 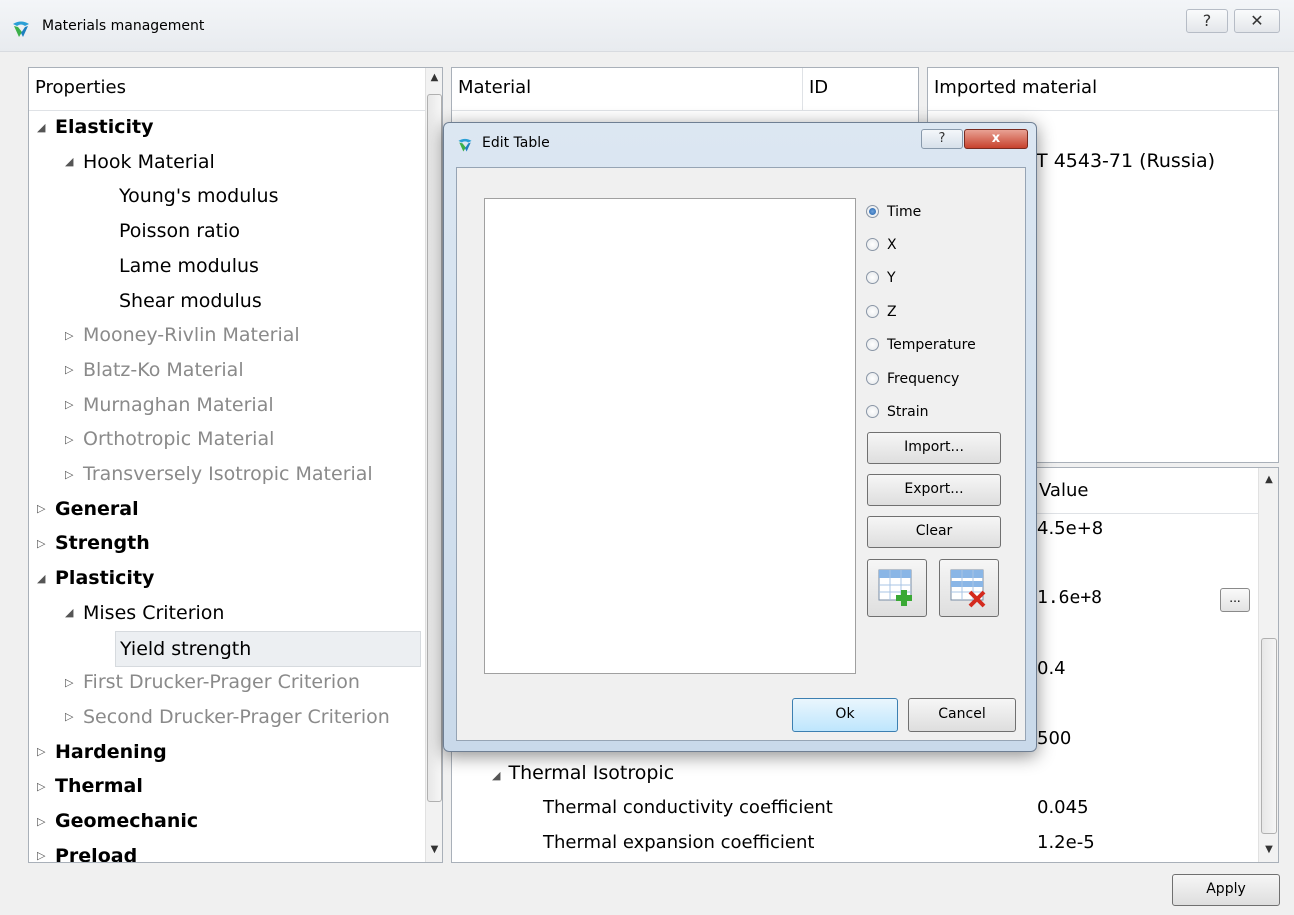 I want to click on properties-scrollbar: ▲ ▼, so click(x=433, y=465).